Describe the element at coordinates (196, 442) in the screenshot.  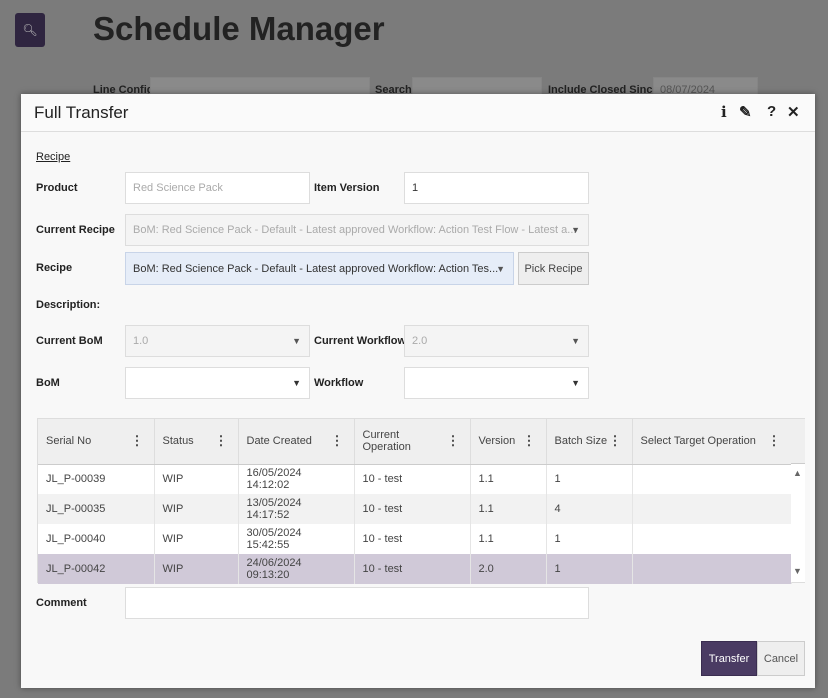
I see `column-header: Status ⋮` at that location.